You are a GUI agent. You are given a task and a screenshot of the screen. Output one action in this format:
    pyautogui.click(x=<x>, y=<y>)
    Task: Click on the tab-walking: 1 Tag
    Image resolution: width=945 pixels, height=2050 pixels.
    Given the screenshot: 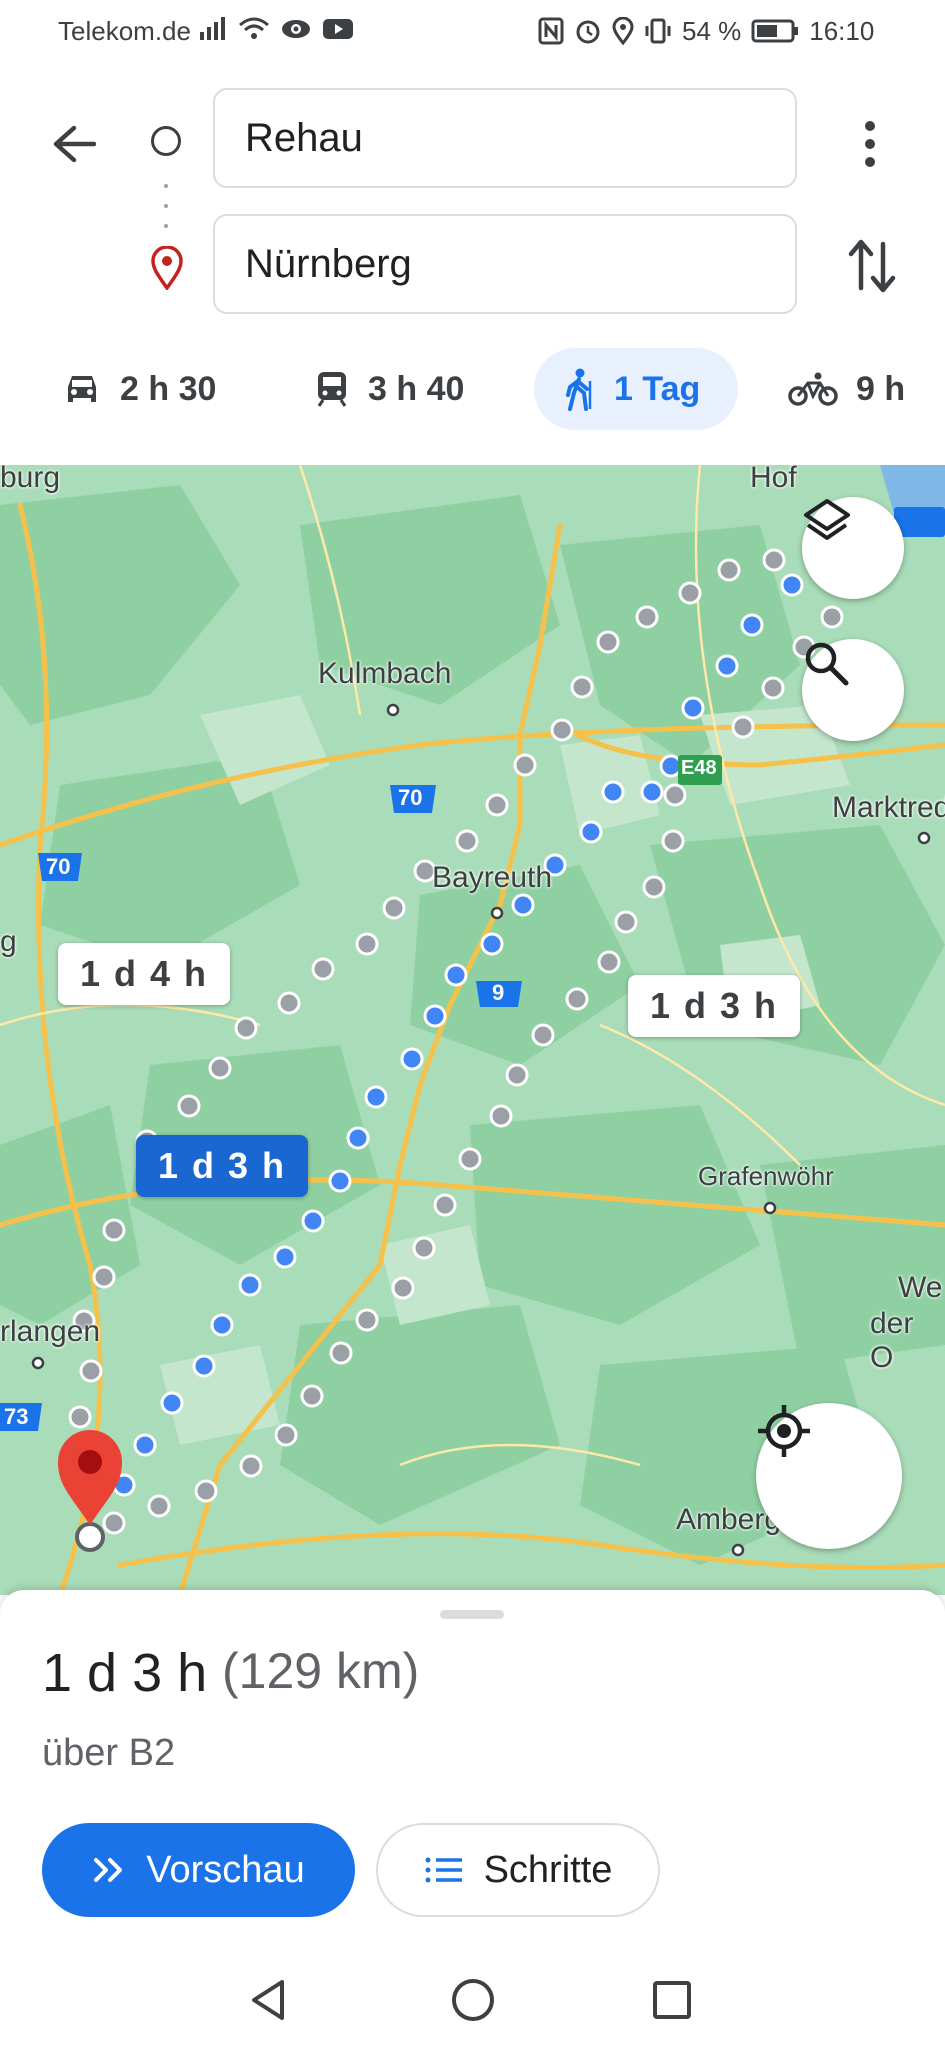 What is the action you would take?
    pyautogui.click(x=636, y=389)
    